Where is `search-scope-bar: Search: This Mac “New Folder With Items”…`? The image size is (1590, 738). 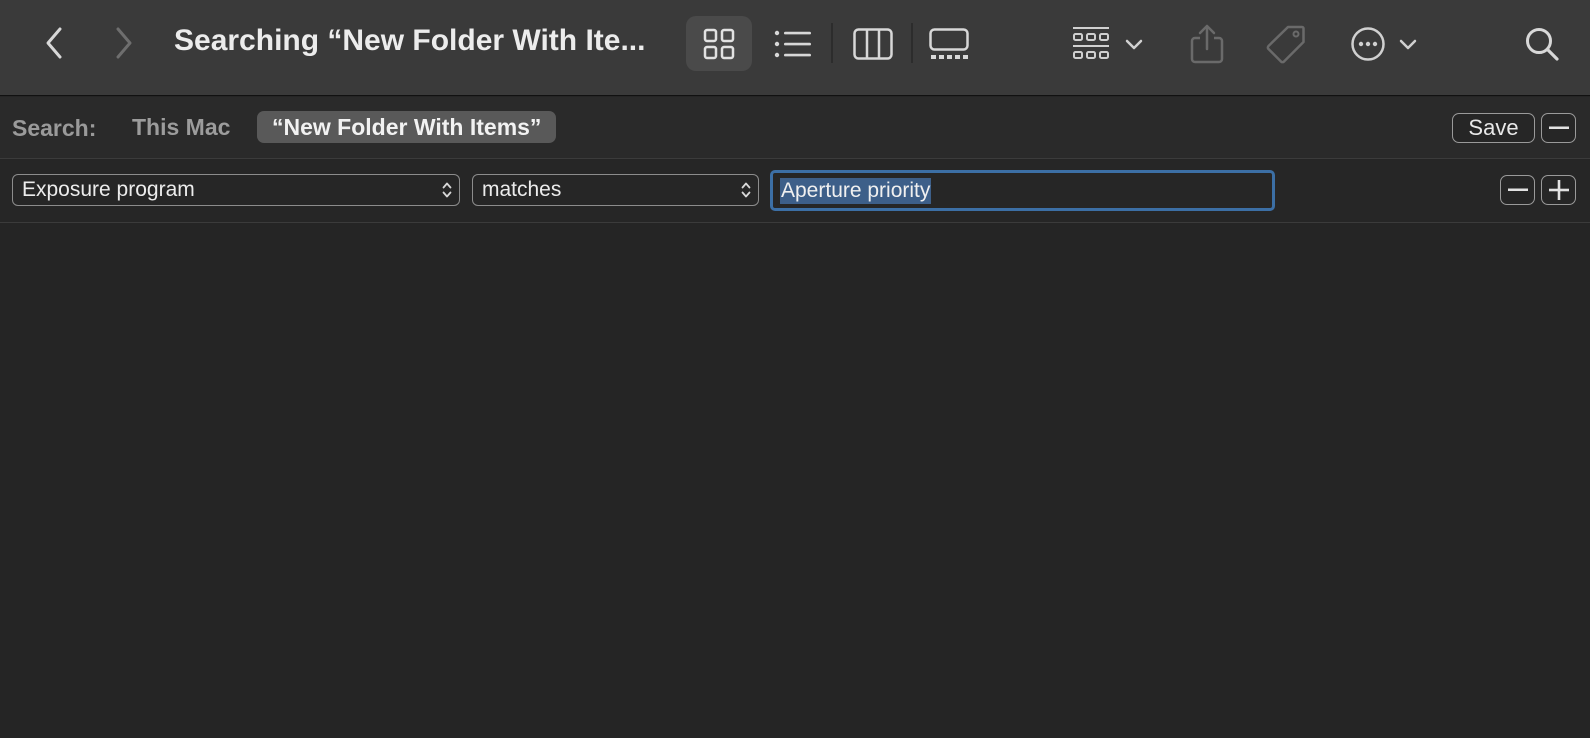
search-scope-bar: Search: This Mac “New Folder With Items”… is located at coordinates (795, 128).